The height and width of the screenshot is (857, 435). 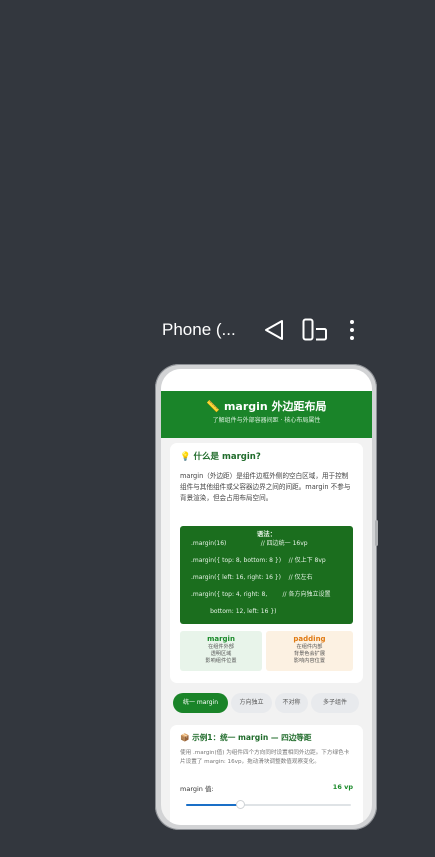 I want to click on margin-value-label: margin 值:, so click(x=197, y=789).